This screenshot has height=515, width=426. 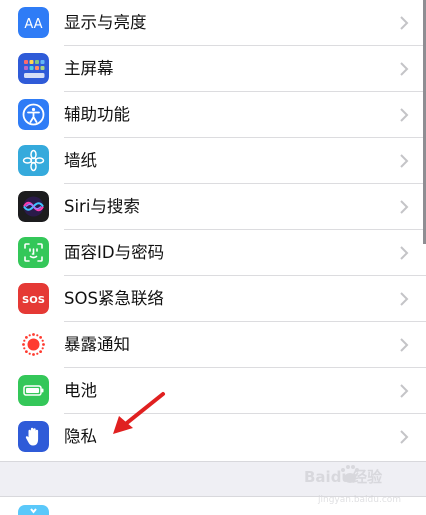 I want to click on settings-row-sos: SOS SOS紧急联络, so click(x=213, y=299).